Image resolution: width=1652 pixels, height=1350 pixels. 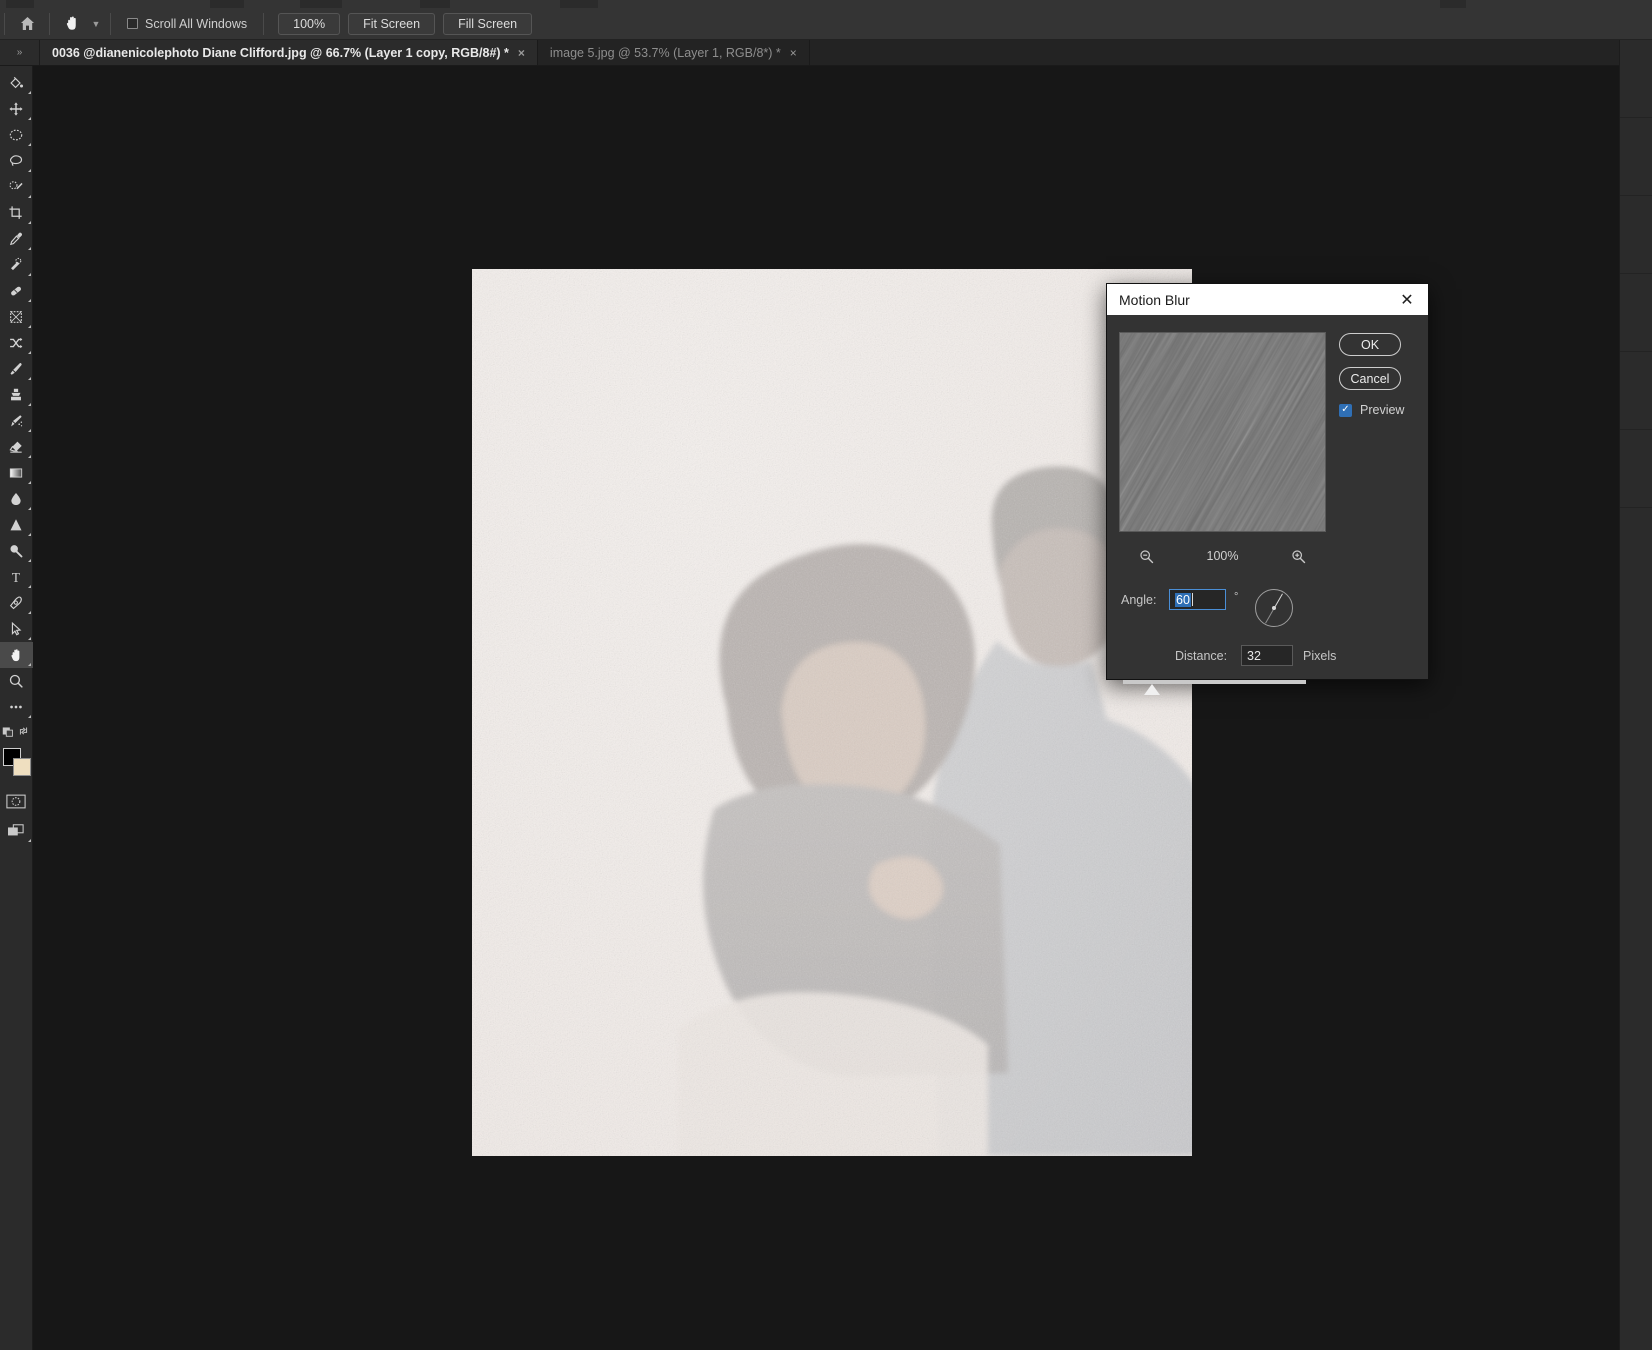 I want to click on paint-bucket-tool, so click(x=16, y=83).